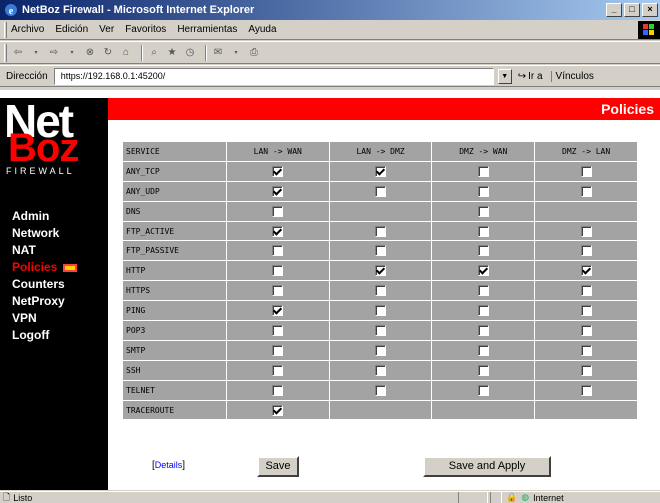 This screenshot has width=660, height=503. What do you see at coordinates (190, 53) in the screenshot?
I see `history-icon: ◷` at bounding box center [190, 53].